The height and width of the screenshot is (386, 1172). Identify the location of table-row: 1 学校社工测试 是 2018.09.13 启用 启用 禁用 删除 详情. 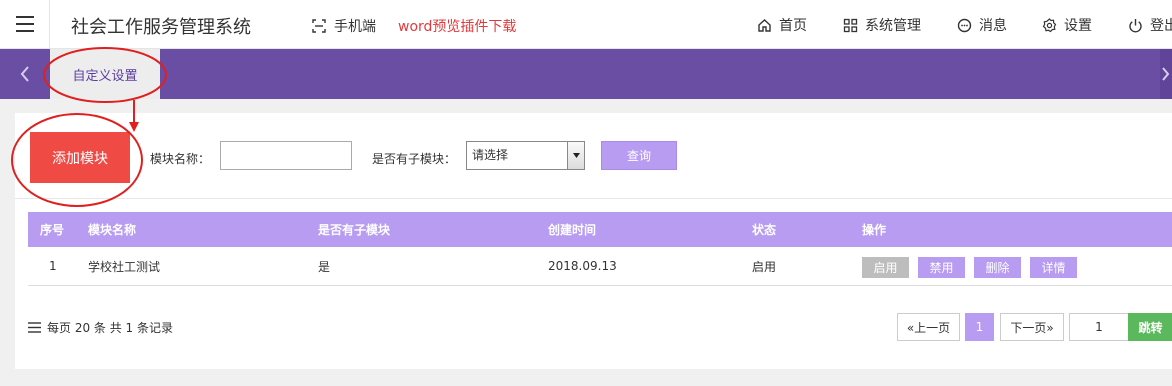
(600, 266).